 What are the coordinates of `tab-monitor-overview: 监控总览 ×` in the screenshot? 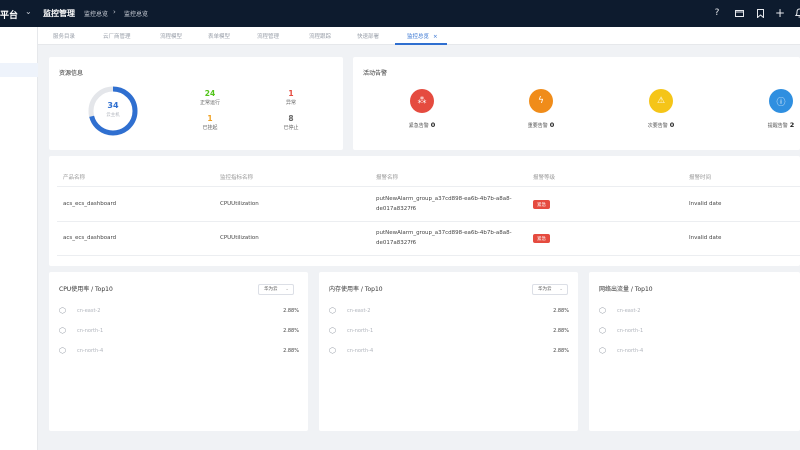 It's located at (422, 36).